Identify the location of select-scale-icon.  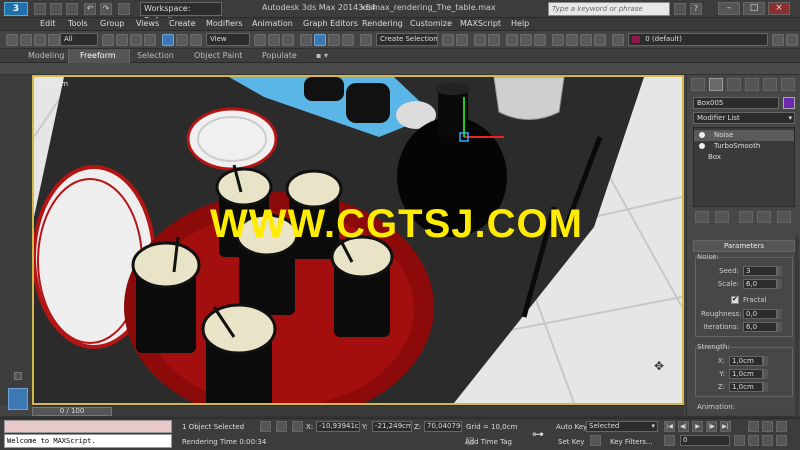
(196, 40).